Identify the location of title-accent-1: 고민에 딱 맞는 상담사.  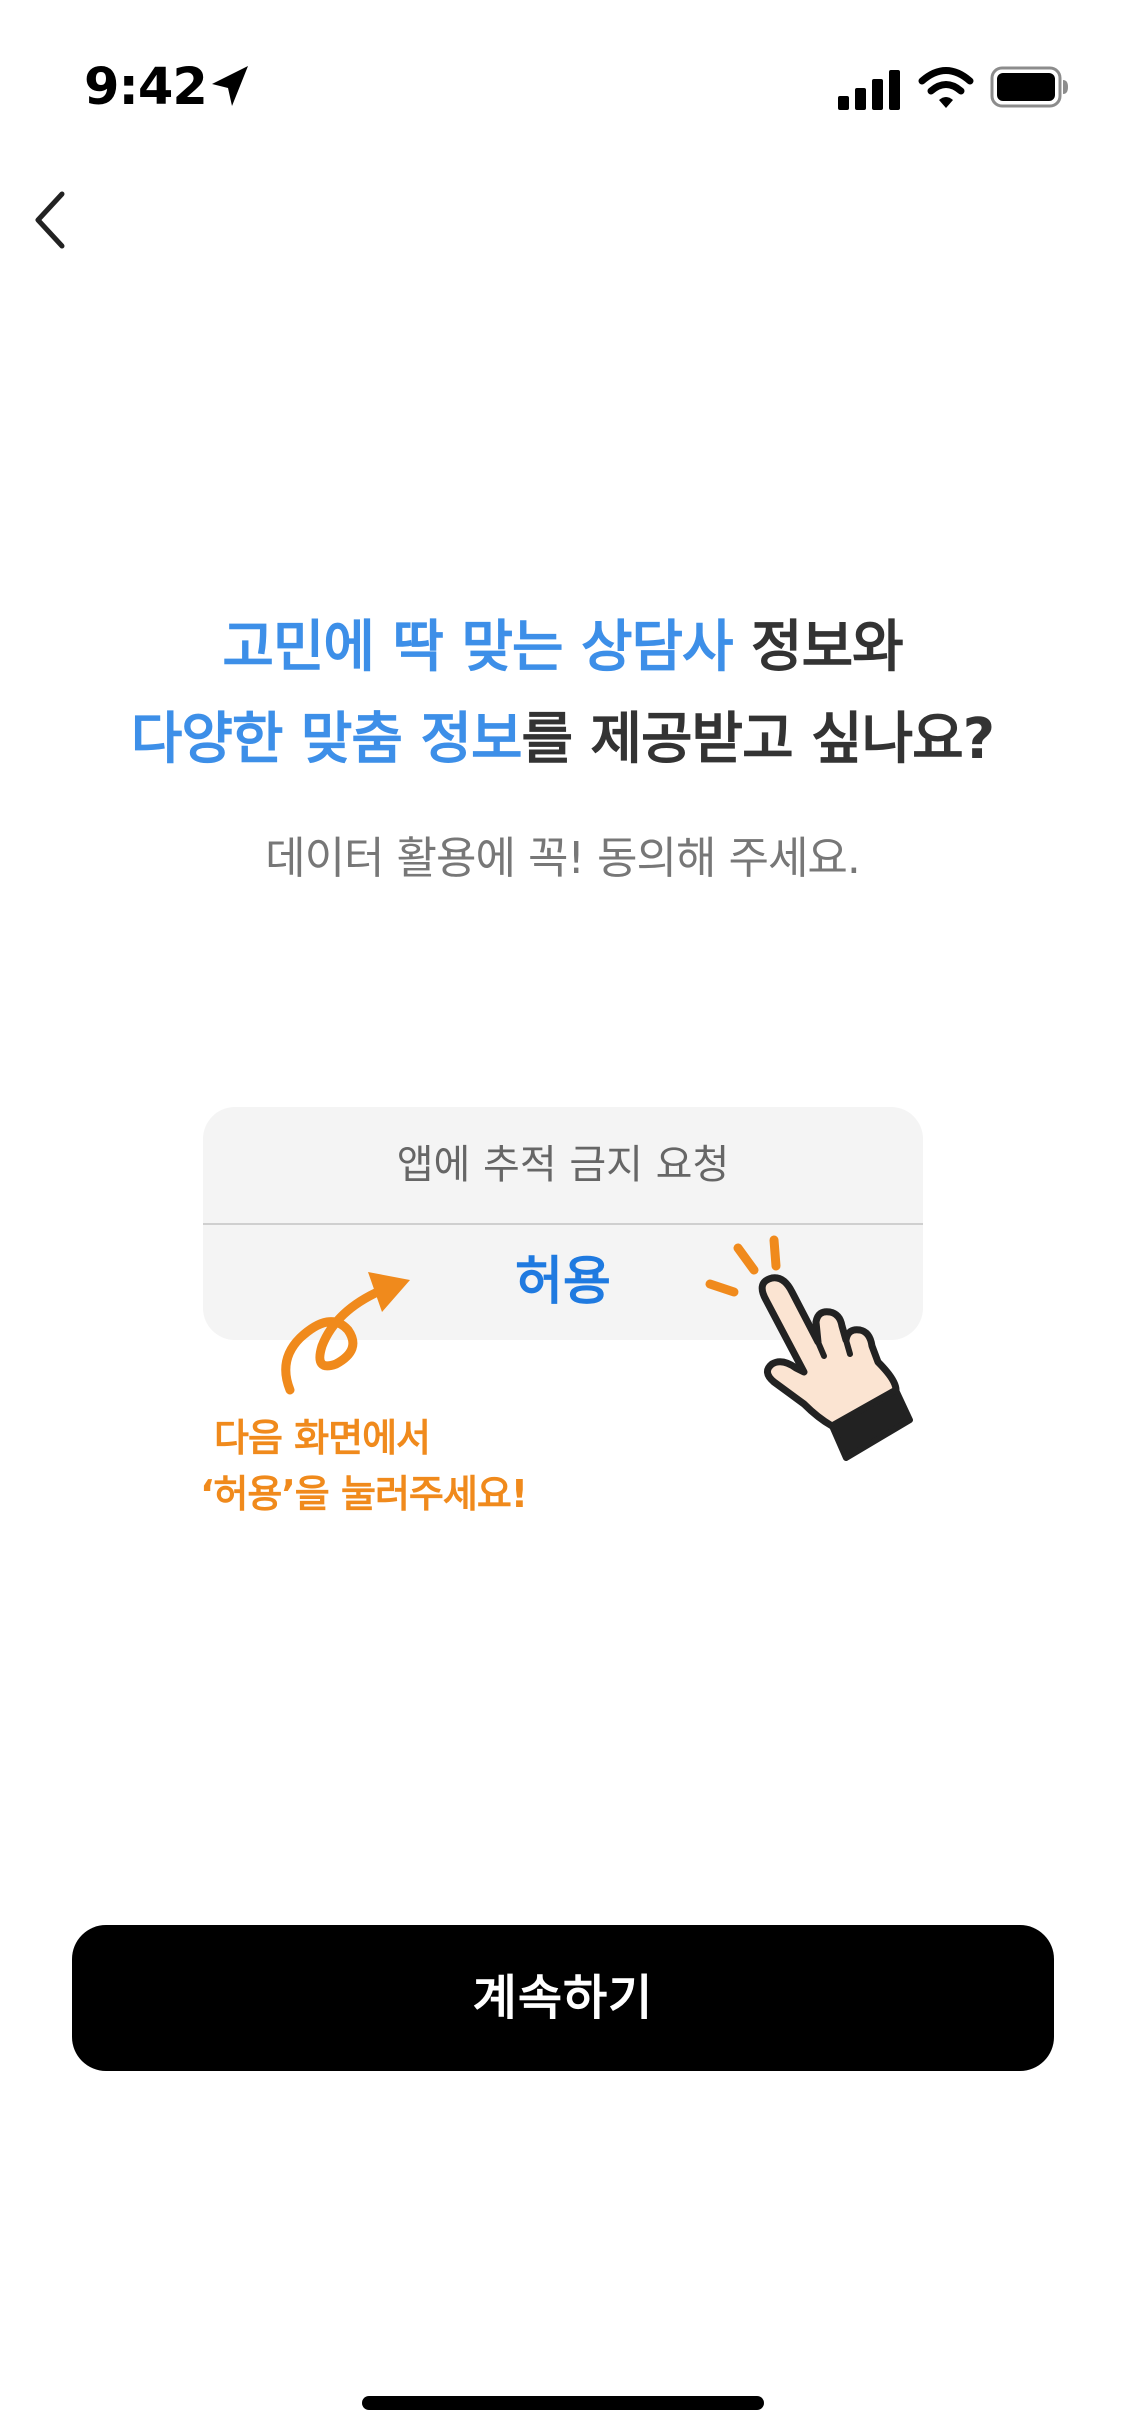
(477, 647).